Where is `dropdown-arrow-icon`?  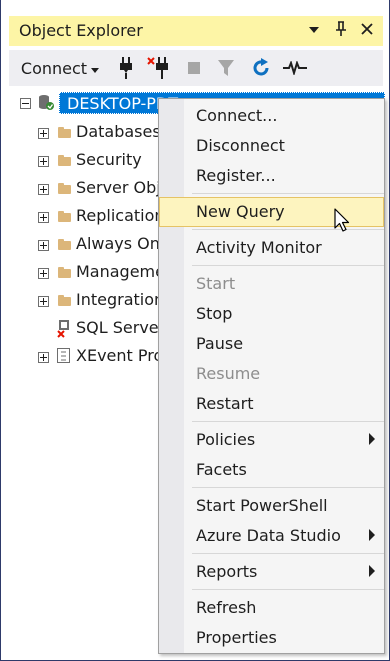
dropdown-arrow-icon is located at coordinates (95, 68).